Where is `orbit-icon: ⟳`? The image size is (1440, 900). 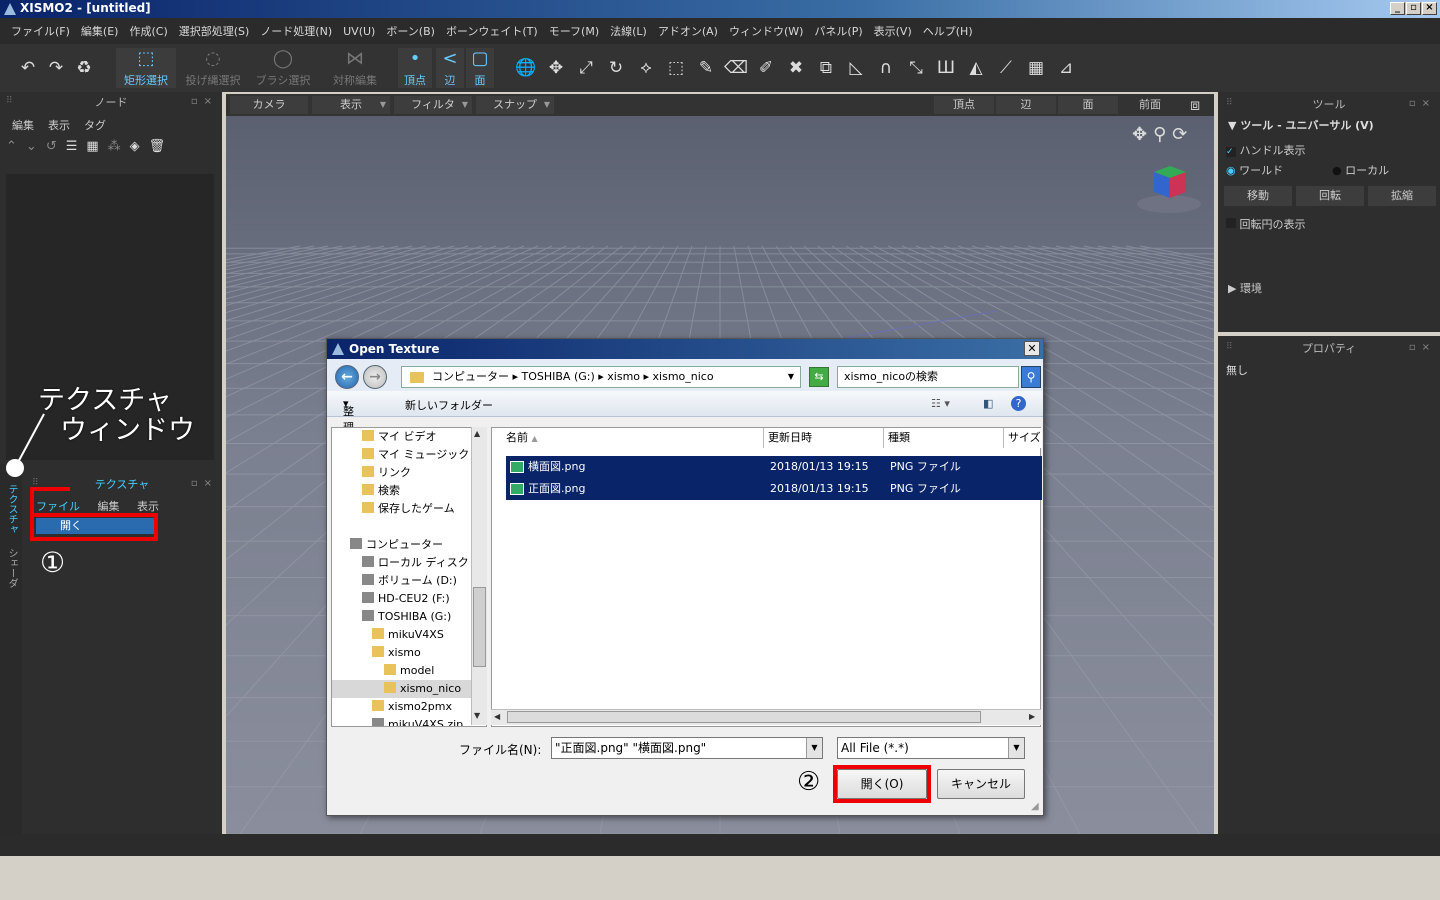
orbit-icon: ⟳ is located at coordinates (1182, 134).